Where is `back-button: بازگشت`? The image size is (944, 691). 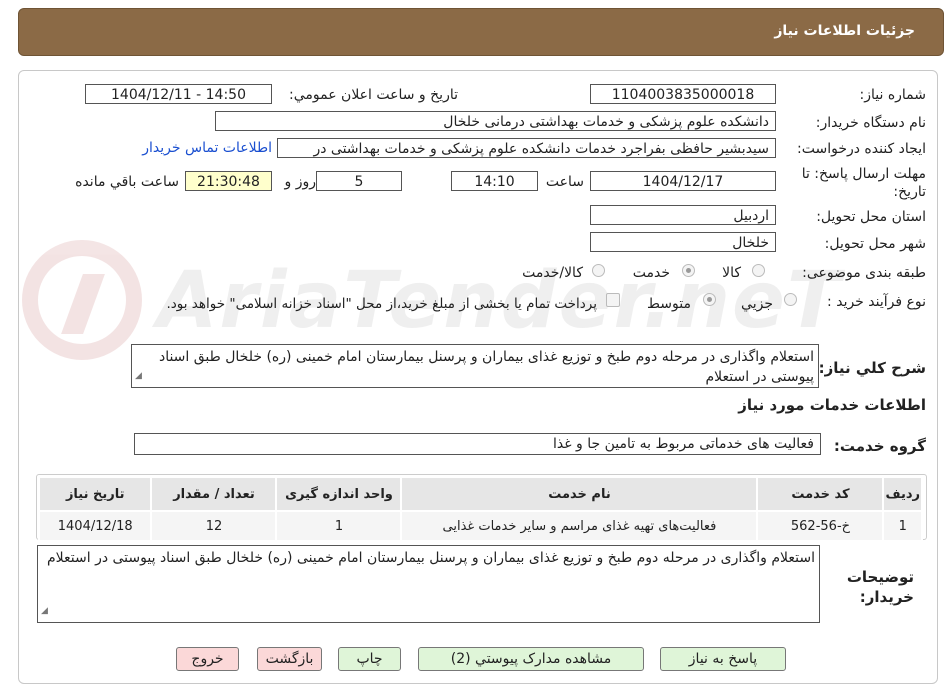 back-button: بازگشت is located at coordinates (289, 659).